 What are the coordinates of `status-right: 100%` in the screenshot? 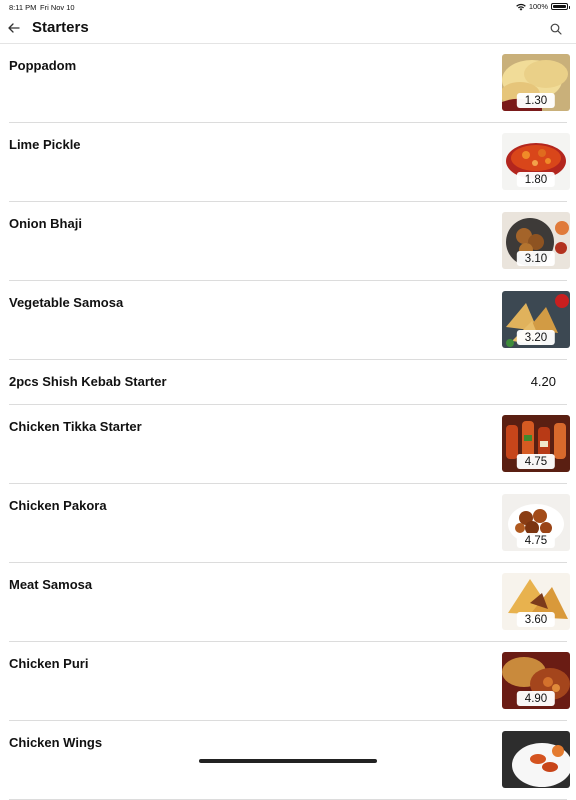 It's located at (543, 6).